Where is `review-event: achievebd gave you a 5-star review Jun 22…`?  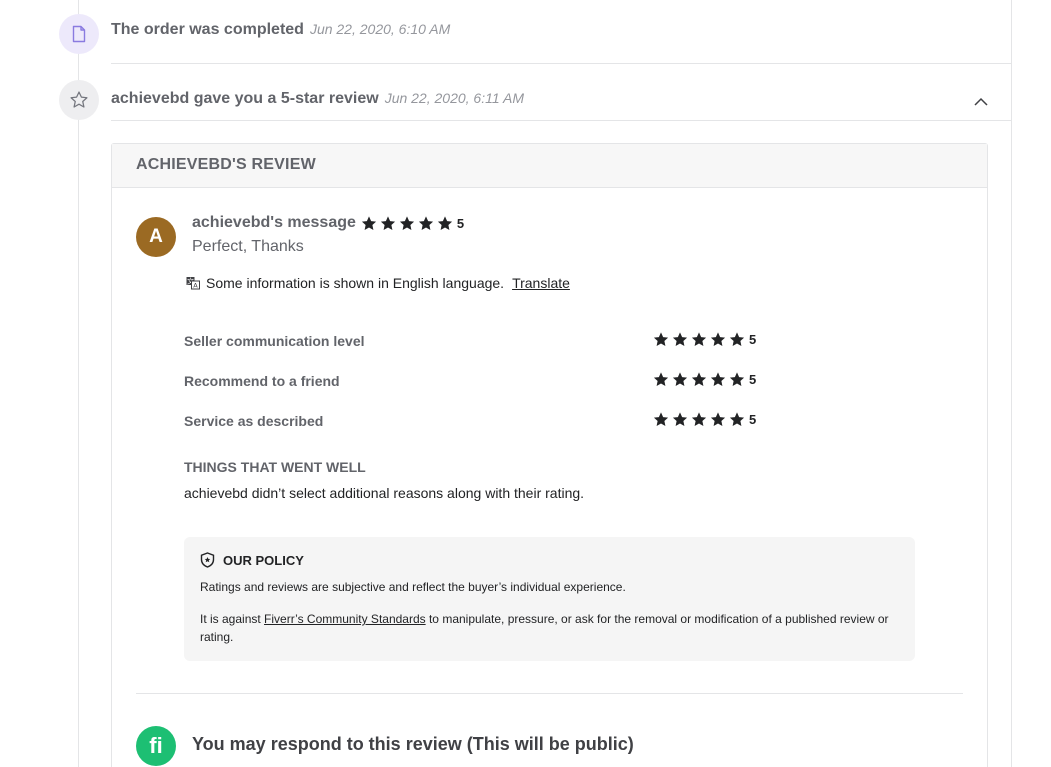
review-event: achievebd gave you a 5-star review Jun 22… is located at coordinates (317, 99).